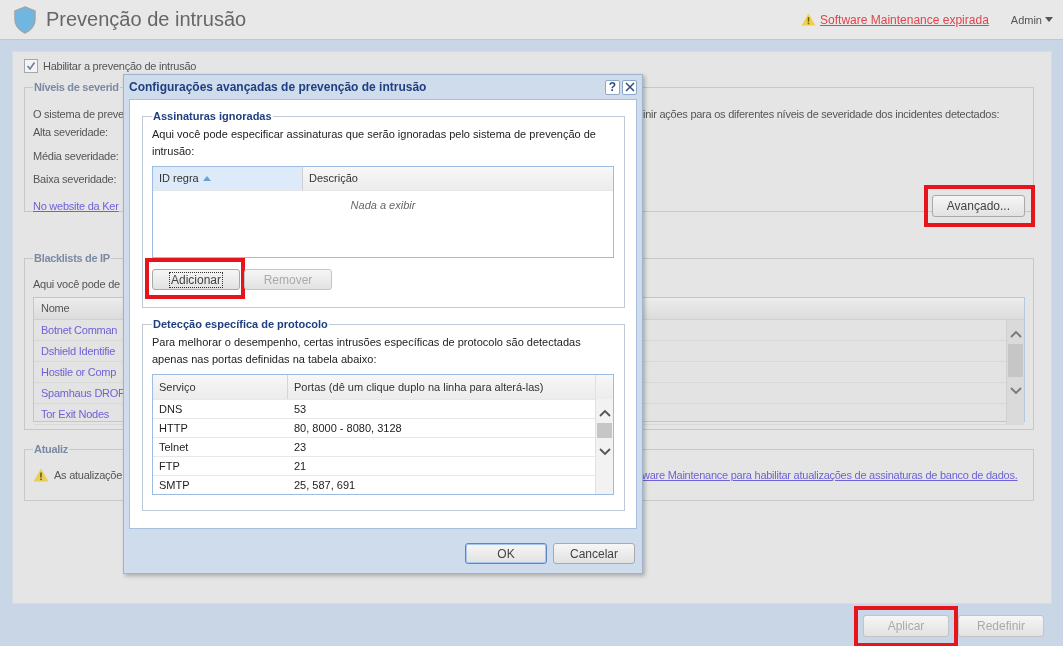 This screenshot has height=646, width=1063. What do you see at coordinates (441, 387) in the screenshot?
I see `column-header: Portas (dê um clique duplo na linha para alterá-las)` at bounding box center [441, 387].